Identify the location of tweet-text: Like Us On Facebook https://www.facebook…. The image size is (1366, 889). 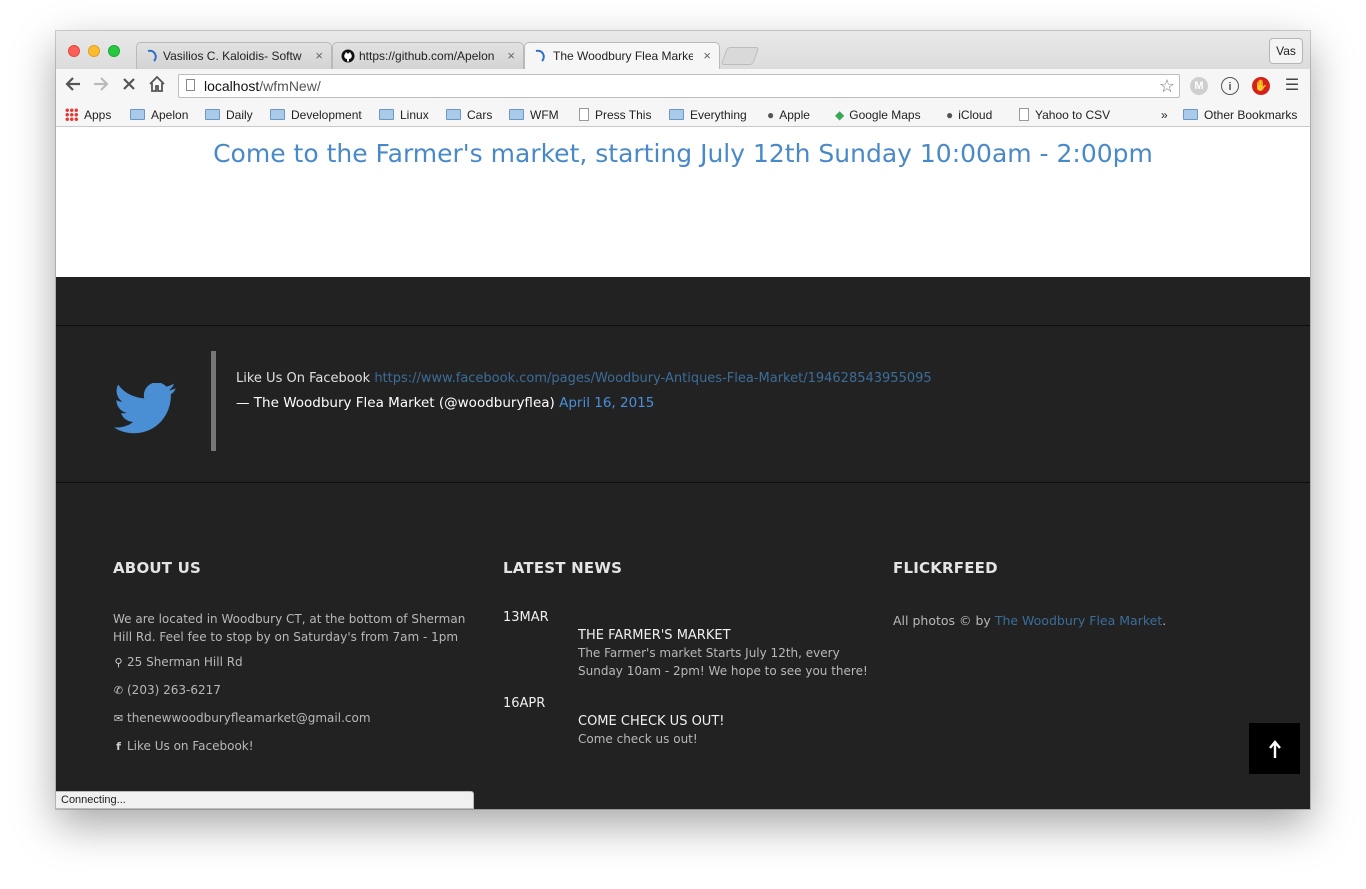
(584, 378).